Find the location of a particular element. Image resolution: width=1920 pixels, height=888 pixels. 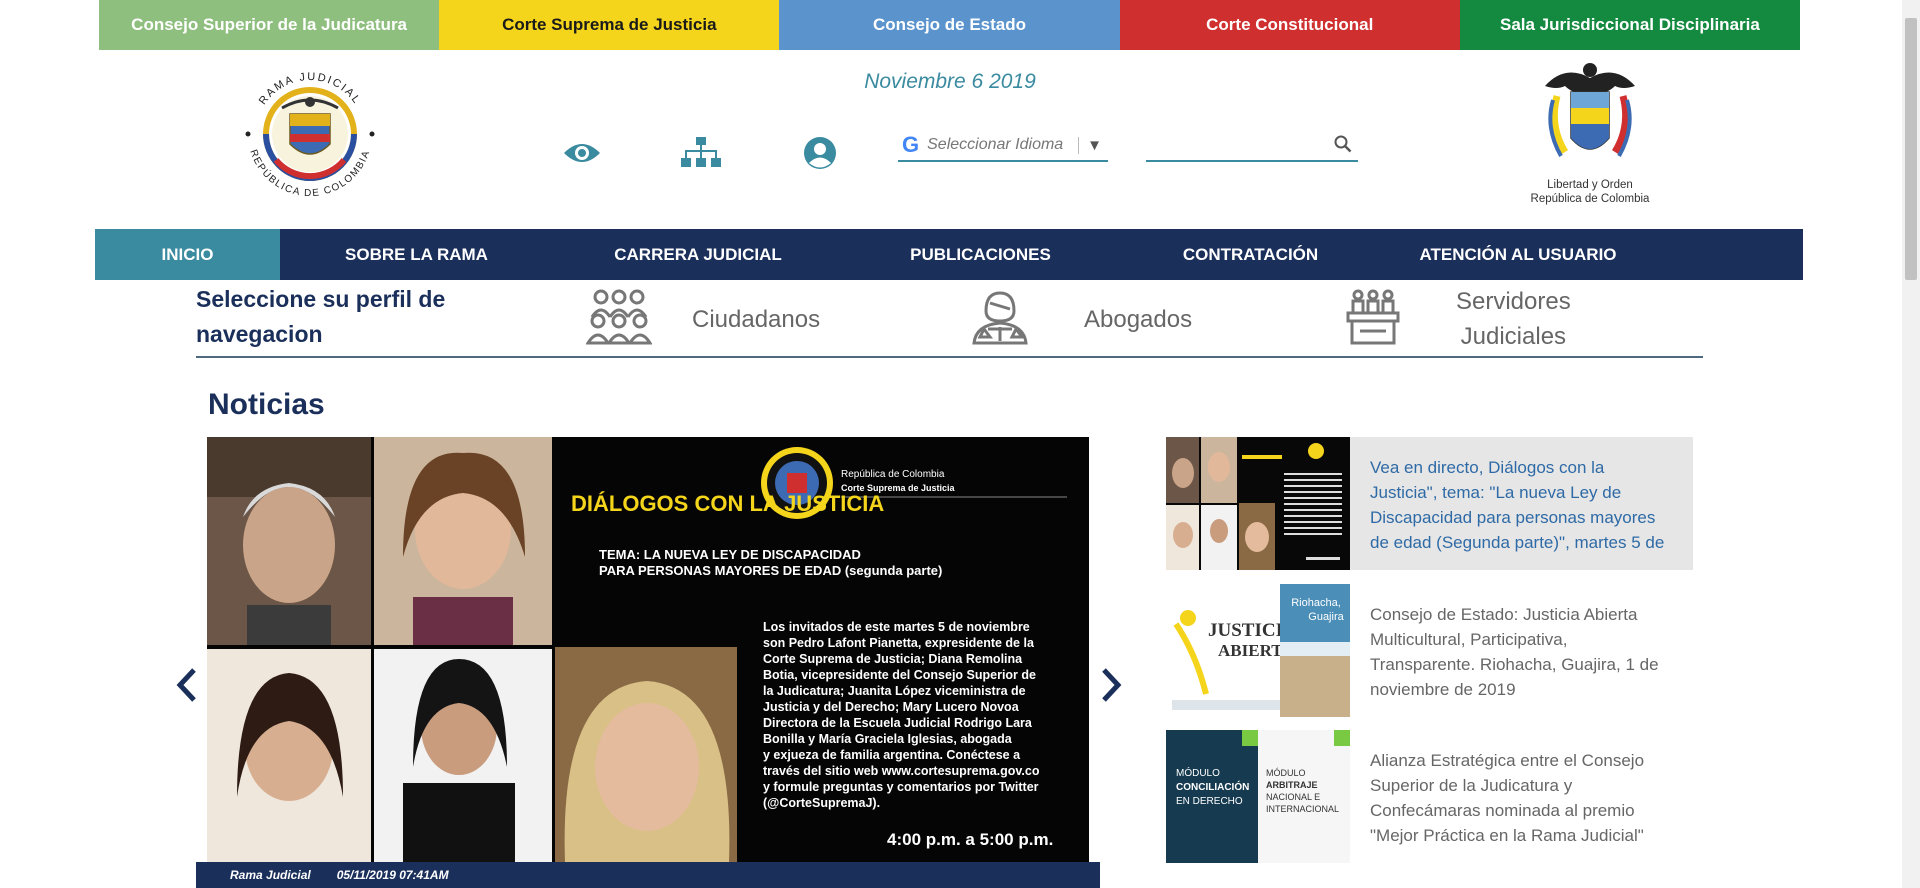

link-corte-constitucional: Corte Constitucional is located at coordinates (1289, 25).